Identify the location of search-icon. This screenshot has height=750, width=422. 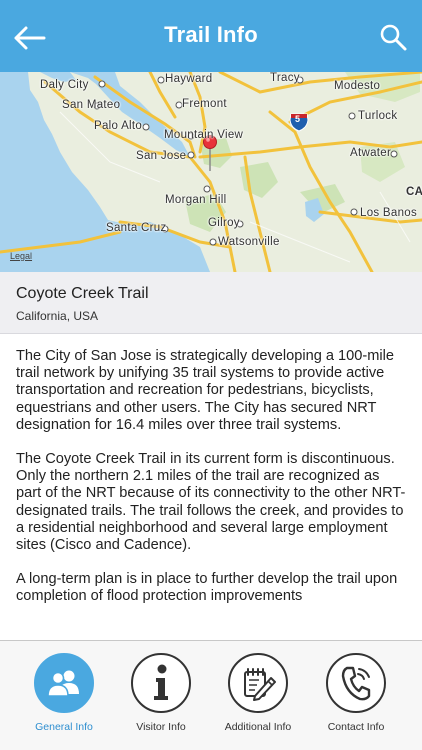
(393, 37).